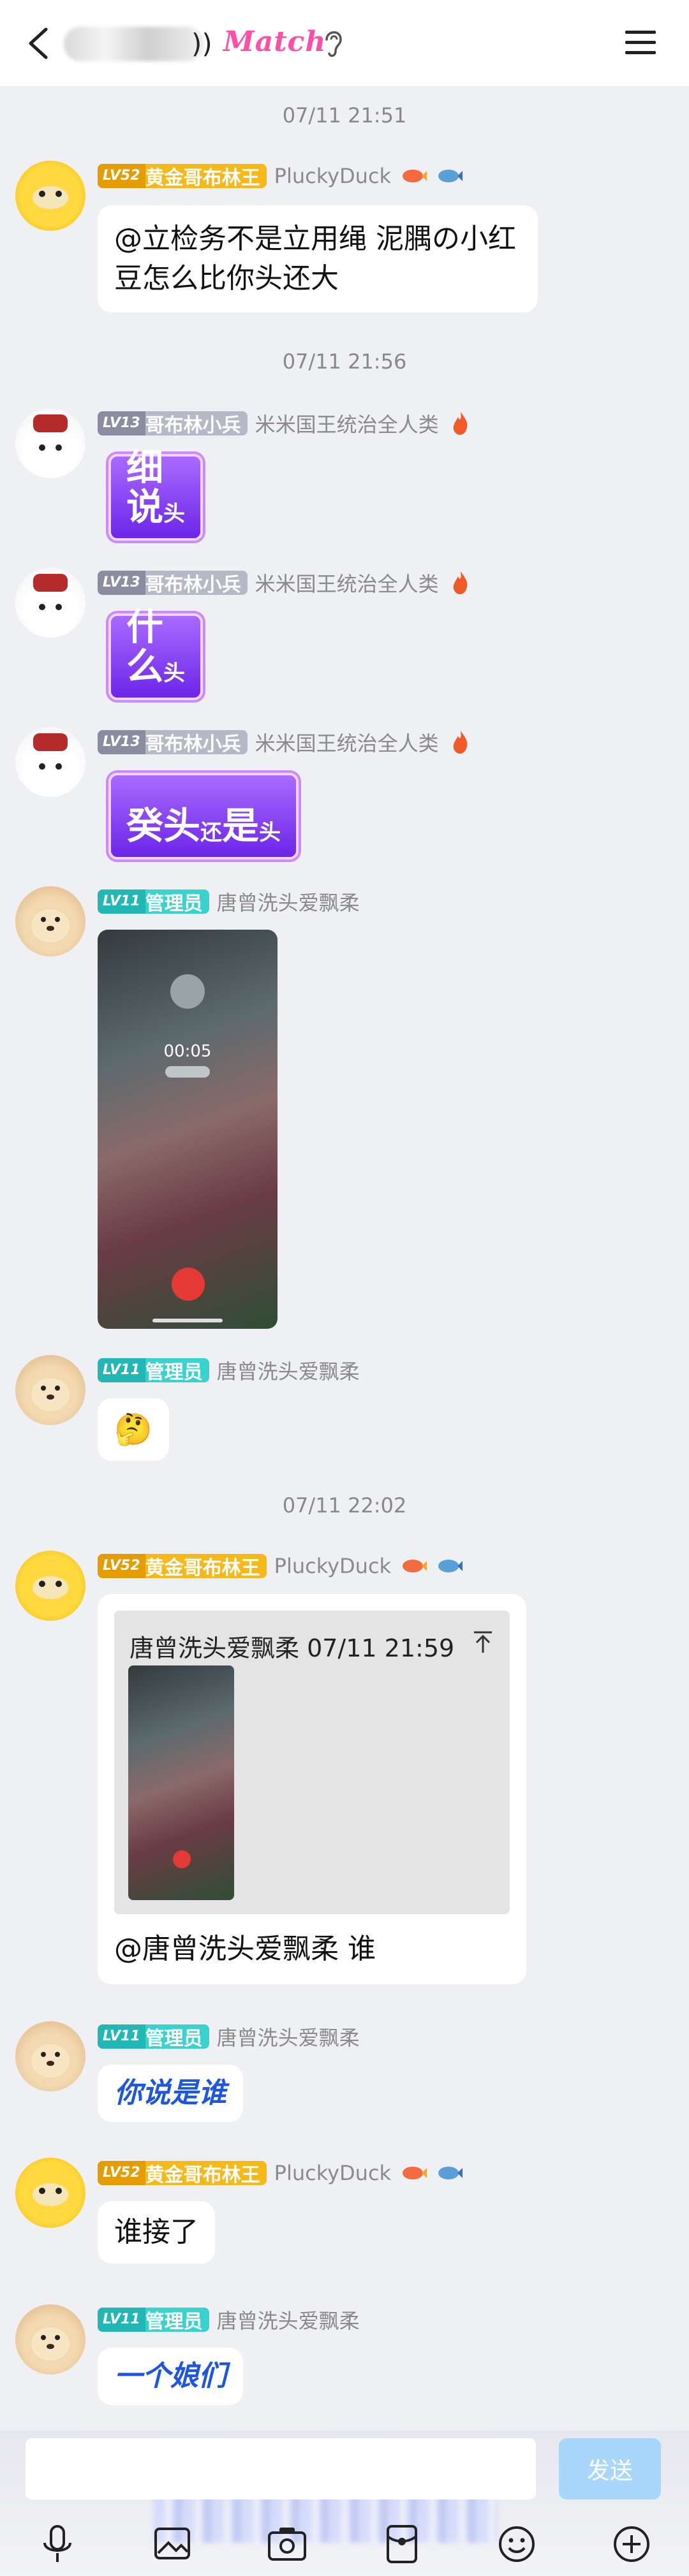 The image size is (689, 2576). What do you see at coordinates (145, 646) in the screenshot?
I see `sticker-text: 什么` at bounding box center [145, 646].